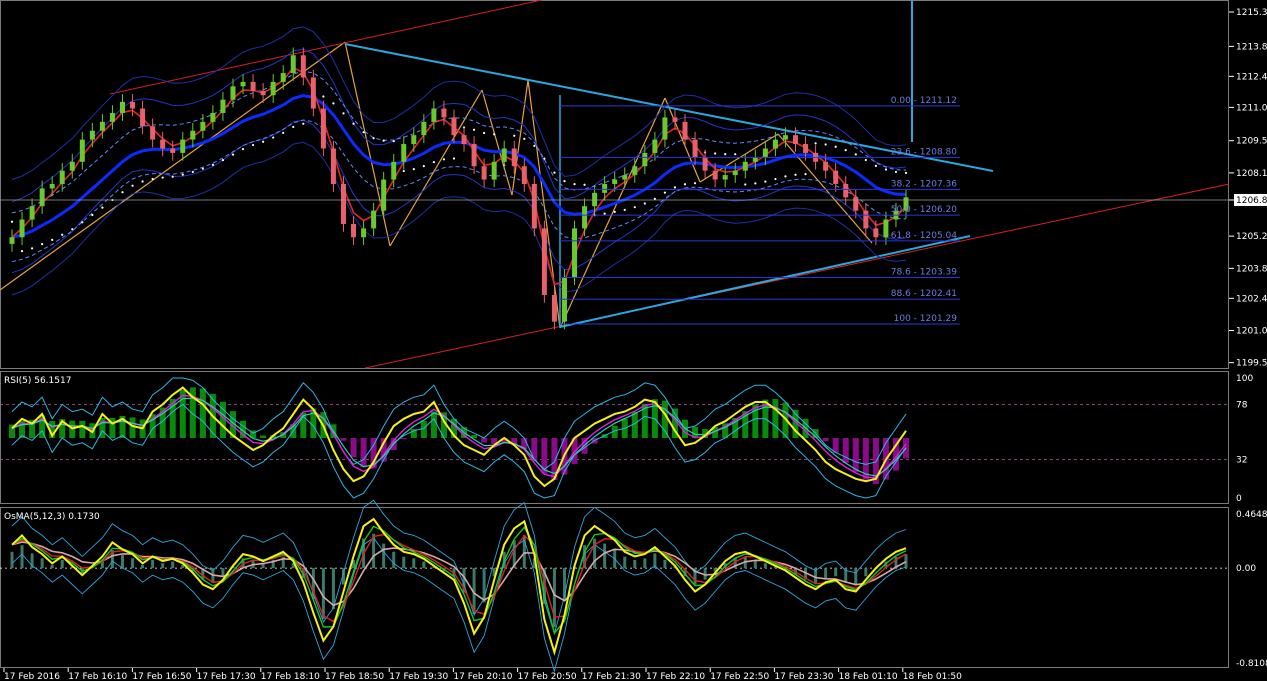 The image size is (1267, 681). I want to click on time-tick-label: 17 Feb 22:50, so click(739, 676).